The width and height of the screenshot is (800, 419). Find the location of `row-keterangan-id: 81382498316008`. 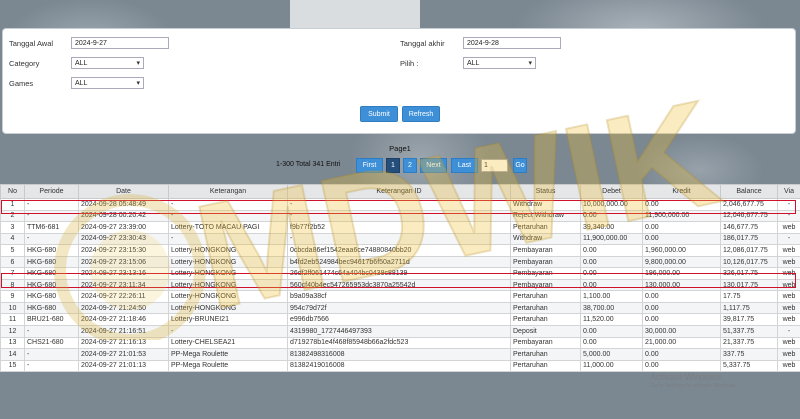

row-keterangan-id: 81382498316008 is located at coordinates (399, 354).